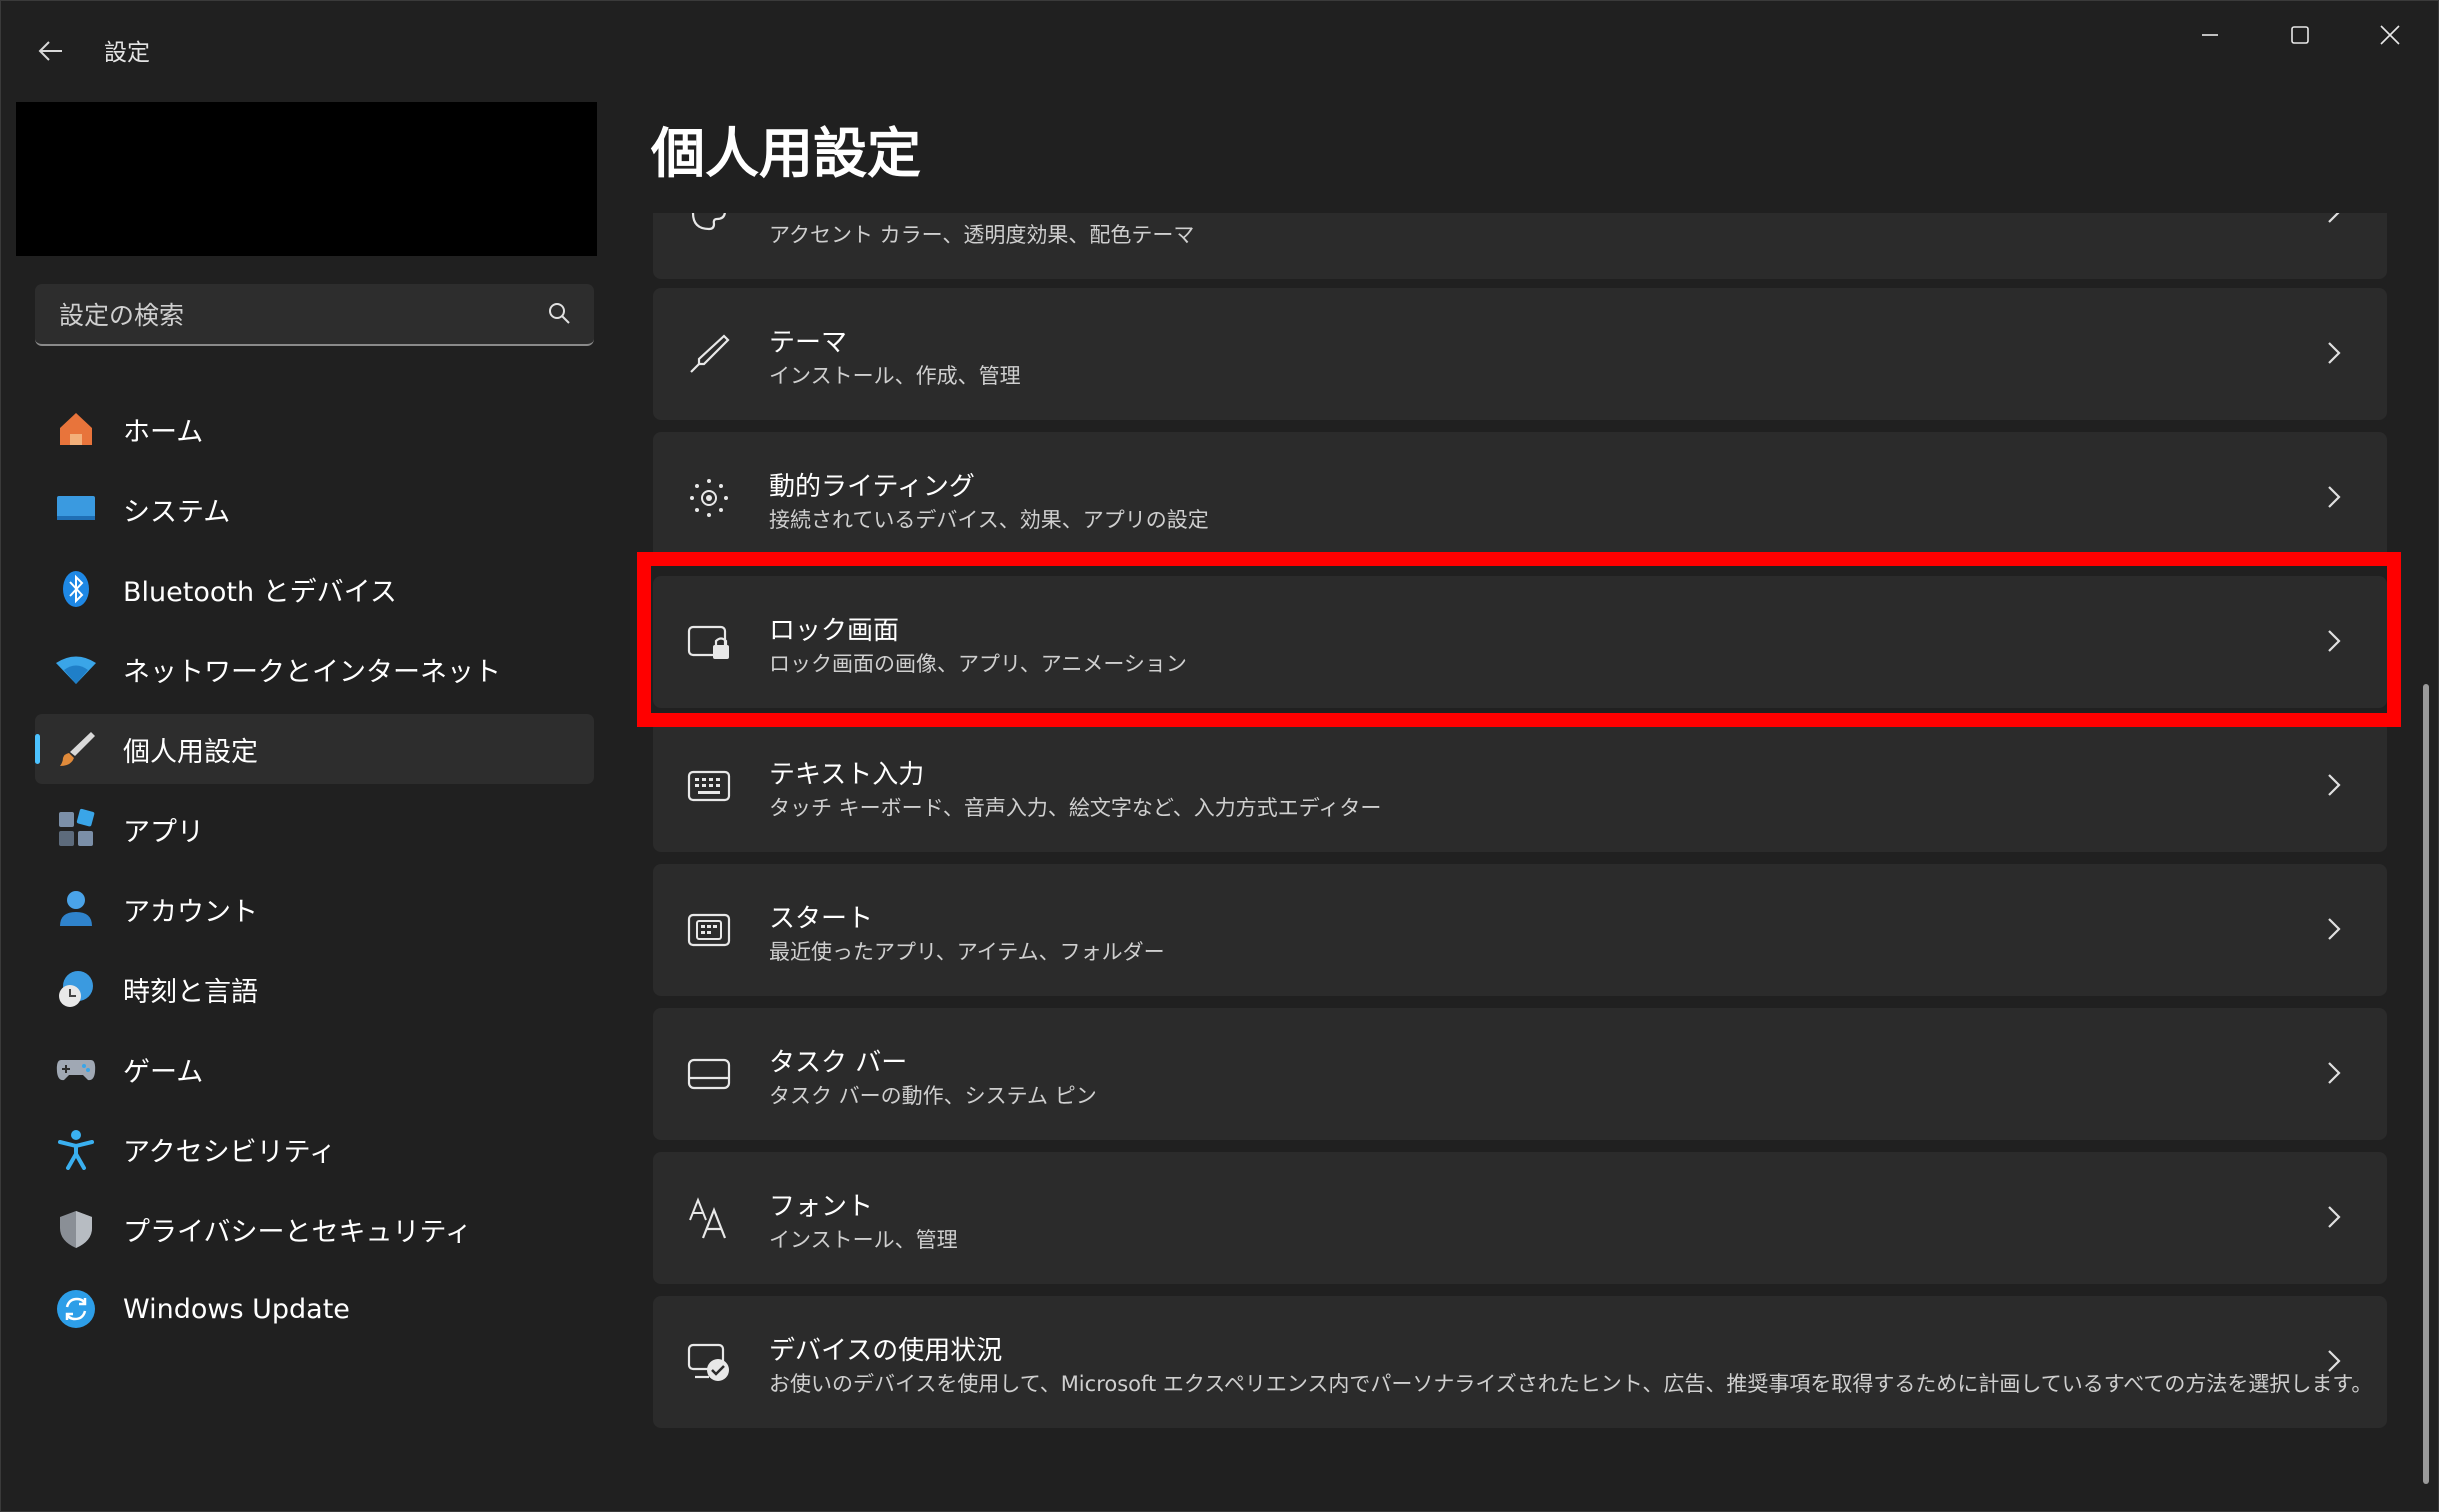 Image resolution: width=2439 pixels, height=1512 pixels. What do you see at coordinates (236, 1309) in the screenshot?
I see `sidebar-item-label: Windows Update` at bounding box center [236, 1309].